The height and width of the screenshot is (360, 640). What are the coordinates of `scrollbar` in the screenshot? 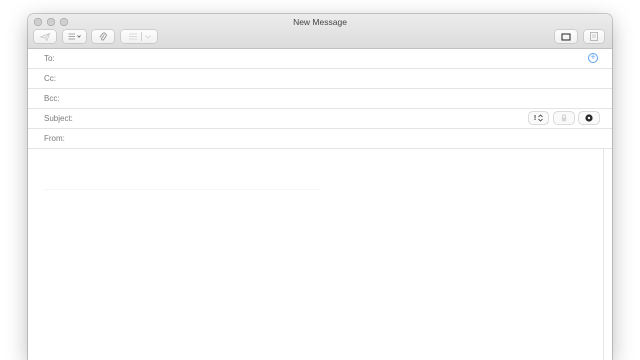 It's located at (603, 254).